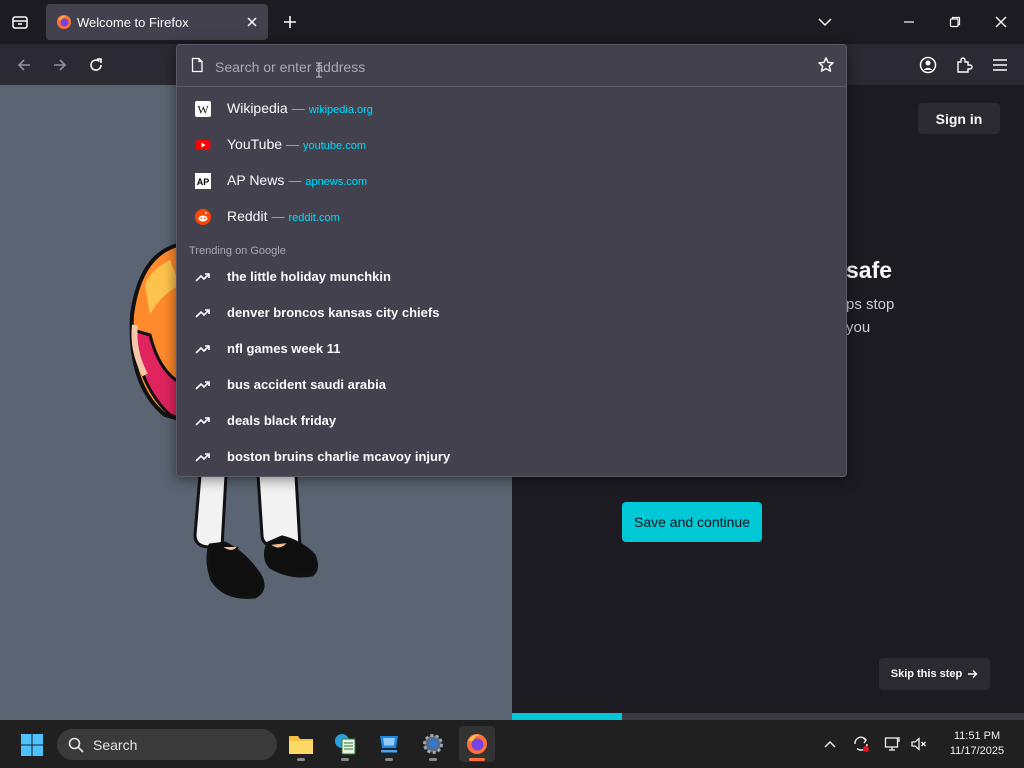 This screenshot has height=768, width=1024. I want to click on shortcut-wikipedia: W Wikipedia — wikipedia.org, so click(511, 109).